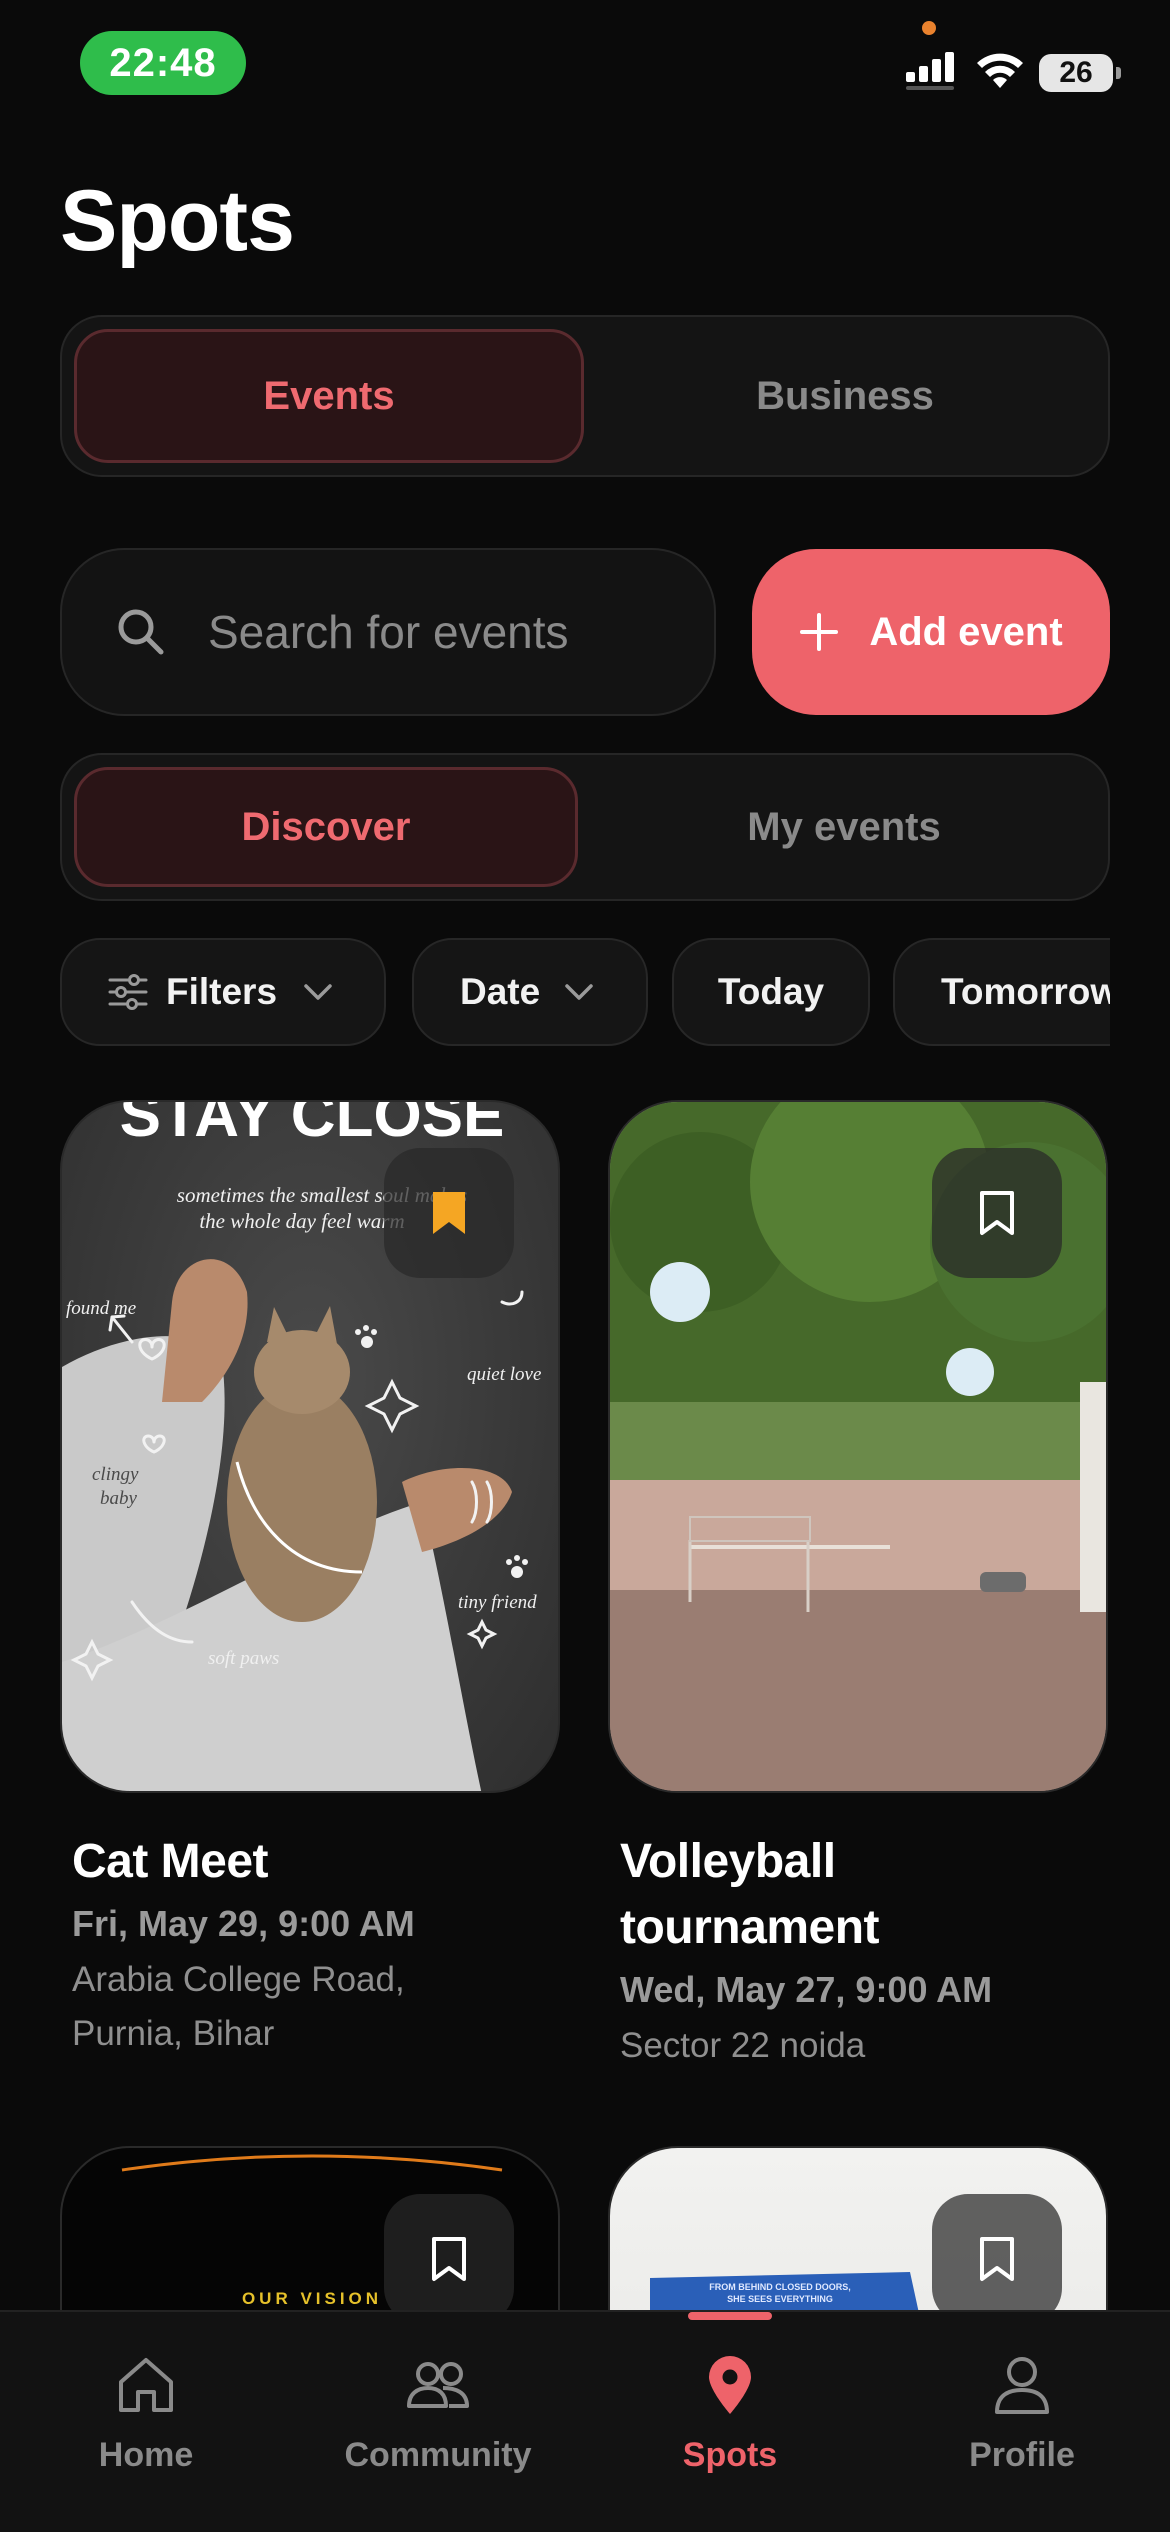 Image resolution: width=1170 pixels, height=2532 pixels. Describe the element at coordinates (585, 827) in the screenshot. I see `view-segmented-control: Discover My events` at that location.